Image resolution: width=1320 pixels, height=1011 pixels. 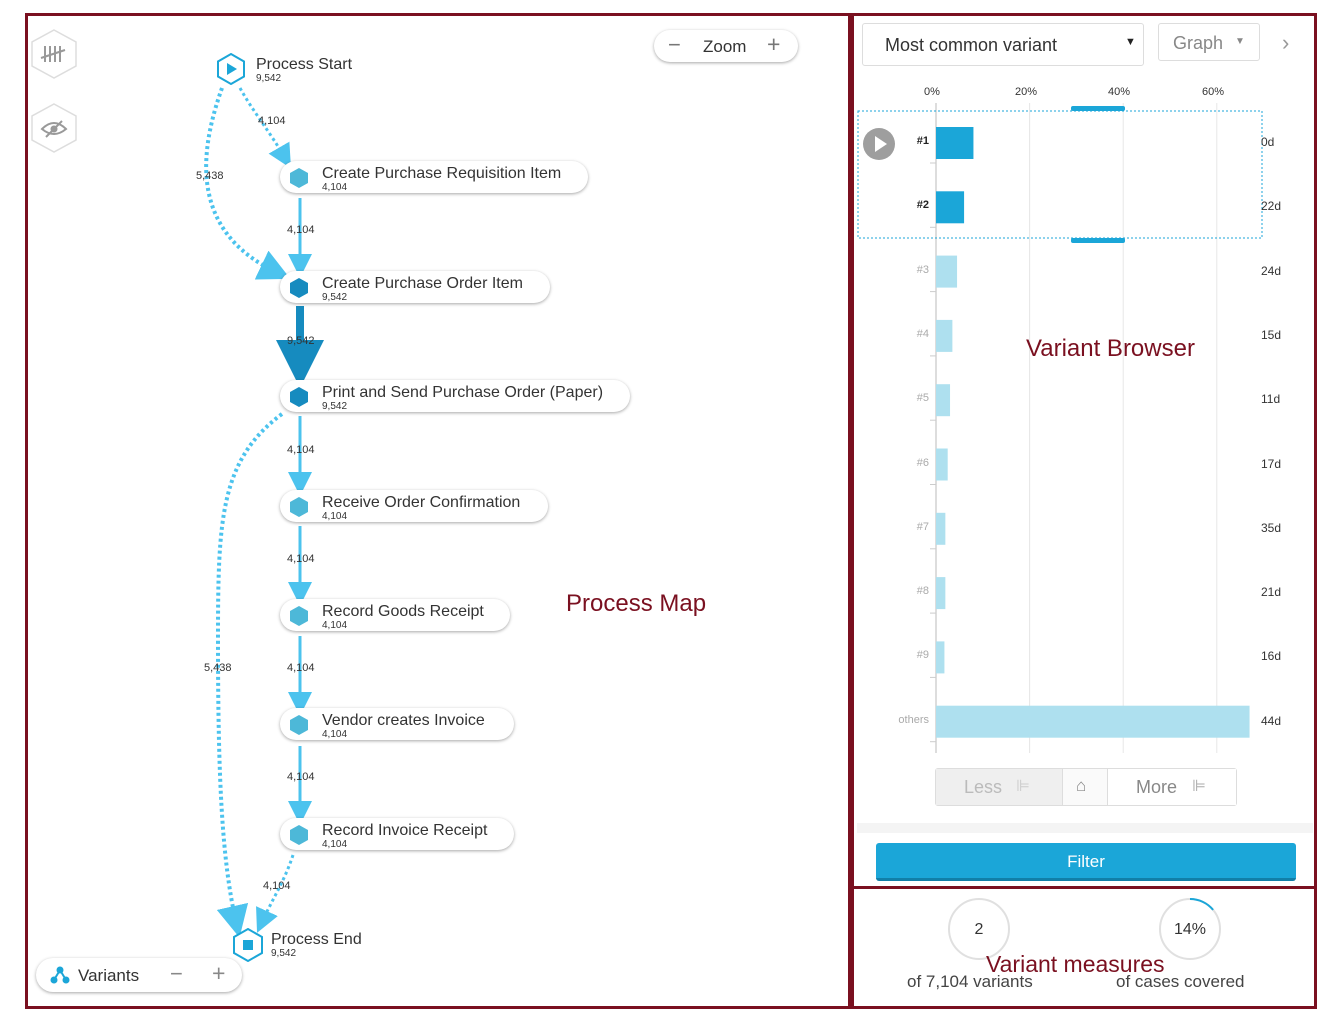 What do you see at coordinates (109, 975) in the screenshot?
I see `variants-label: Variants` at bounding box center [109, 975].